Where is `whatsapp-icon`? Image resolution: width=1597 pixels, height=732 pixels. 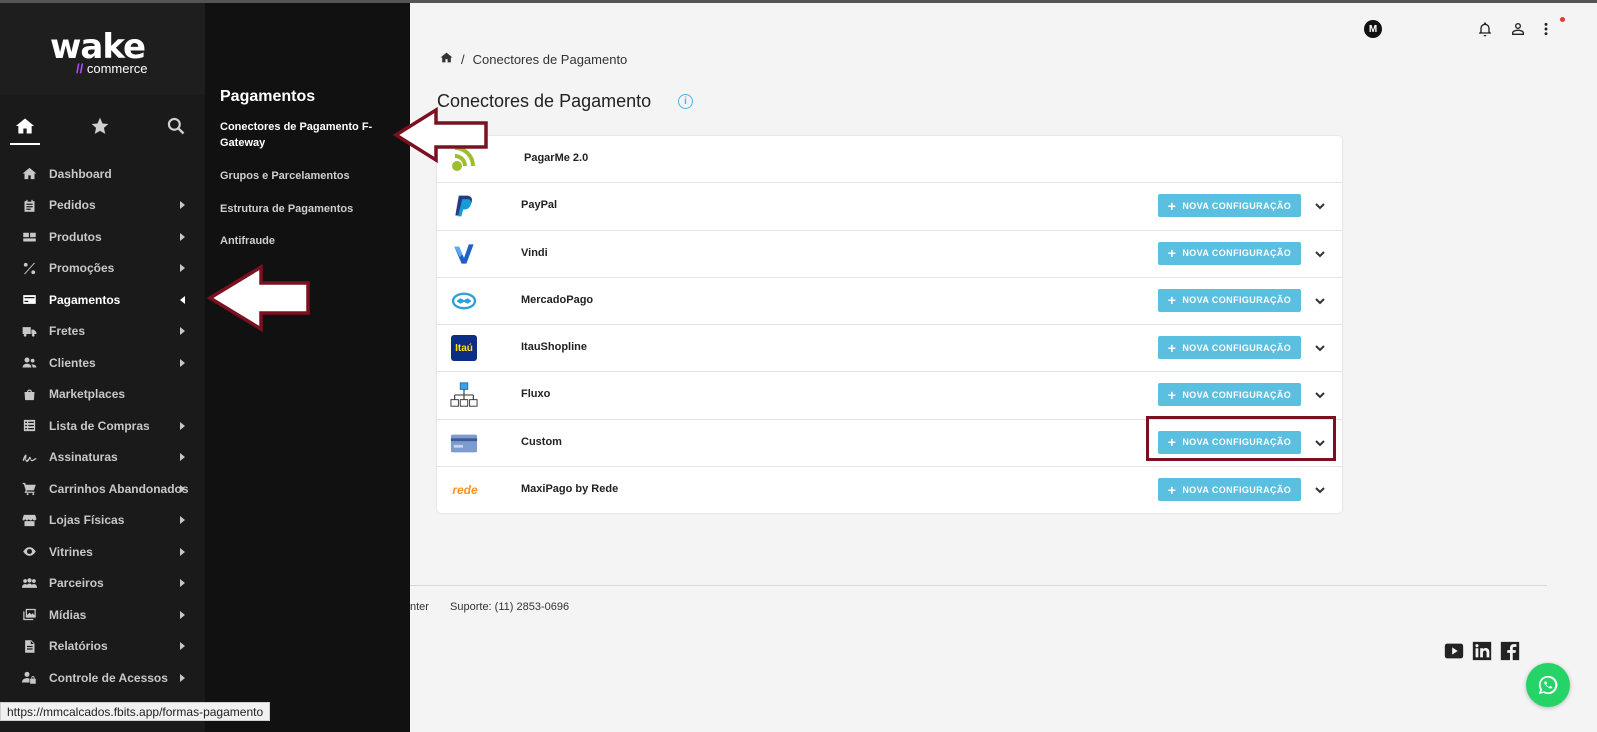
whatsapp-icon is located at coordinates (1548, 685).